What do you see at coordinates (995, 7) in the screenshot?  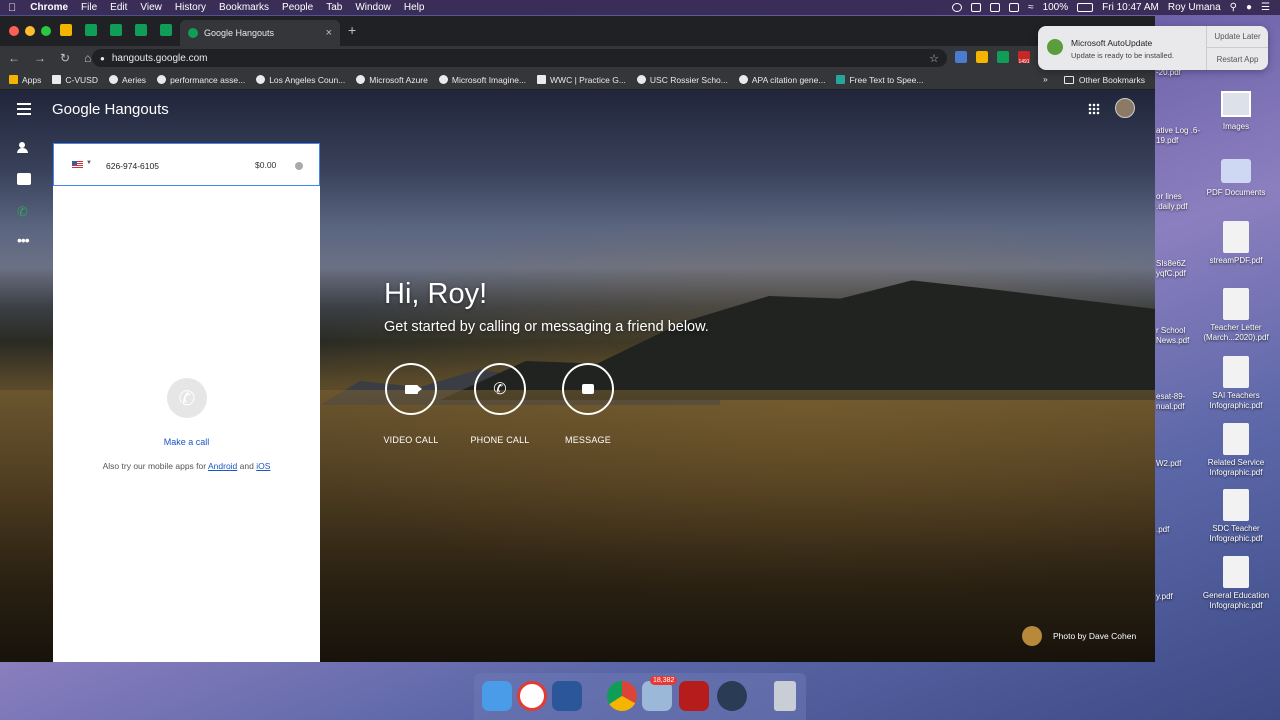 I see `display-icon` at bounding box center [995, 7].